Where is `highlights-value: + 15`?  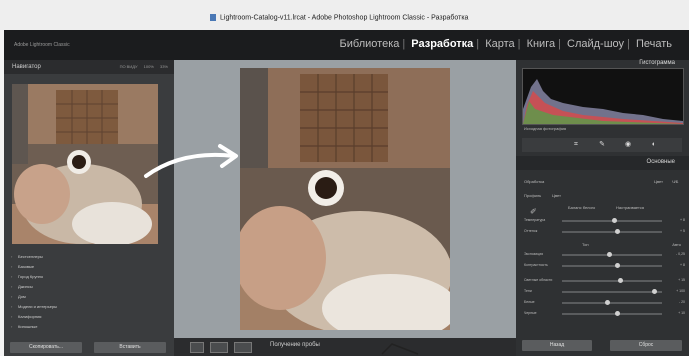
highlights-value: + 15 is located at coordinates (681, 280).